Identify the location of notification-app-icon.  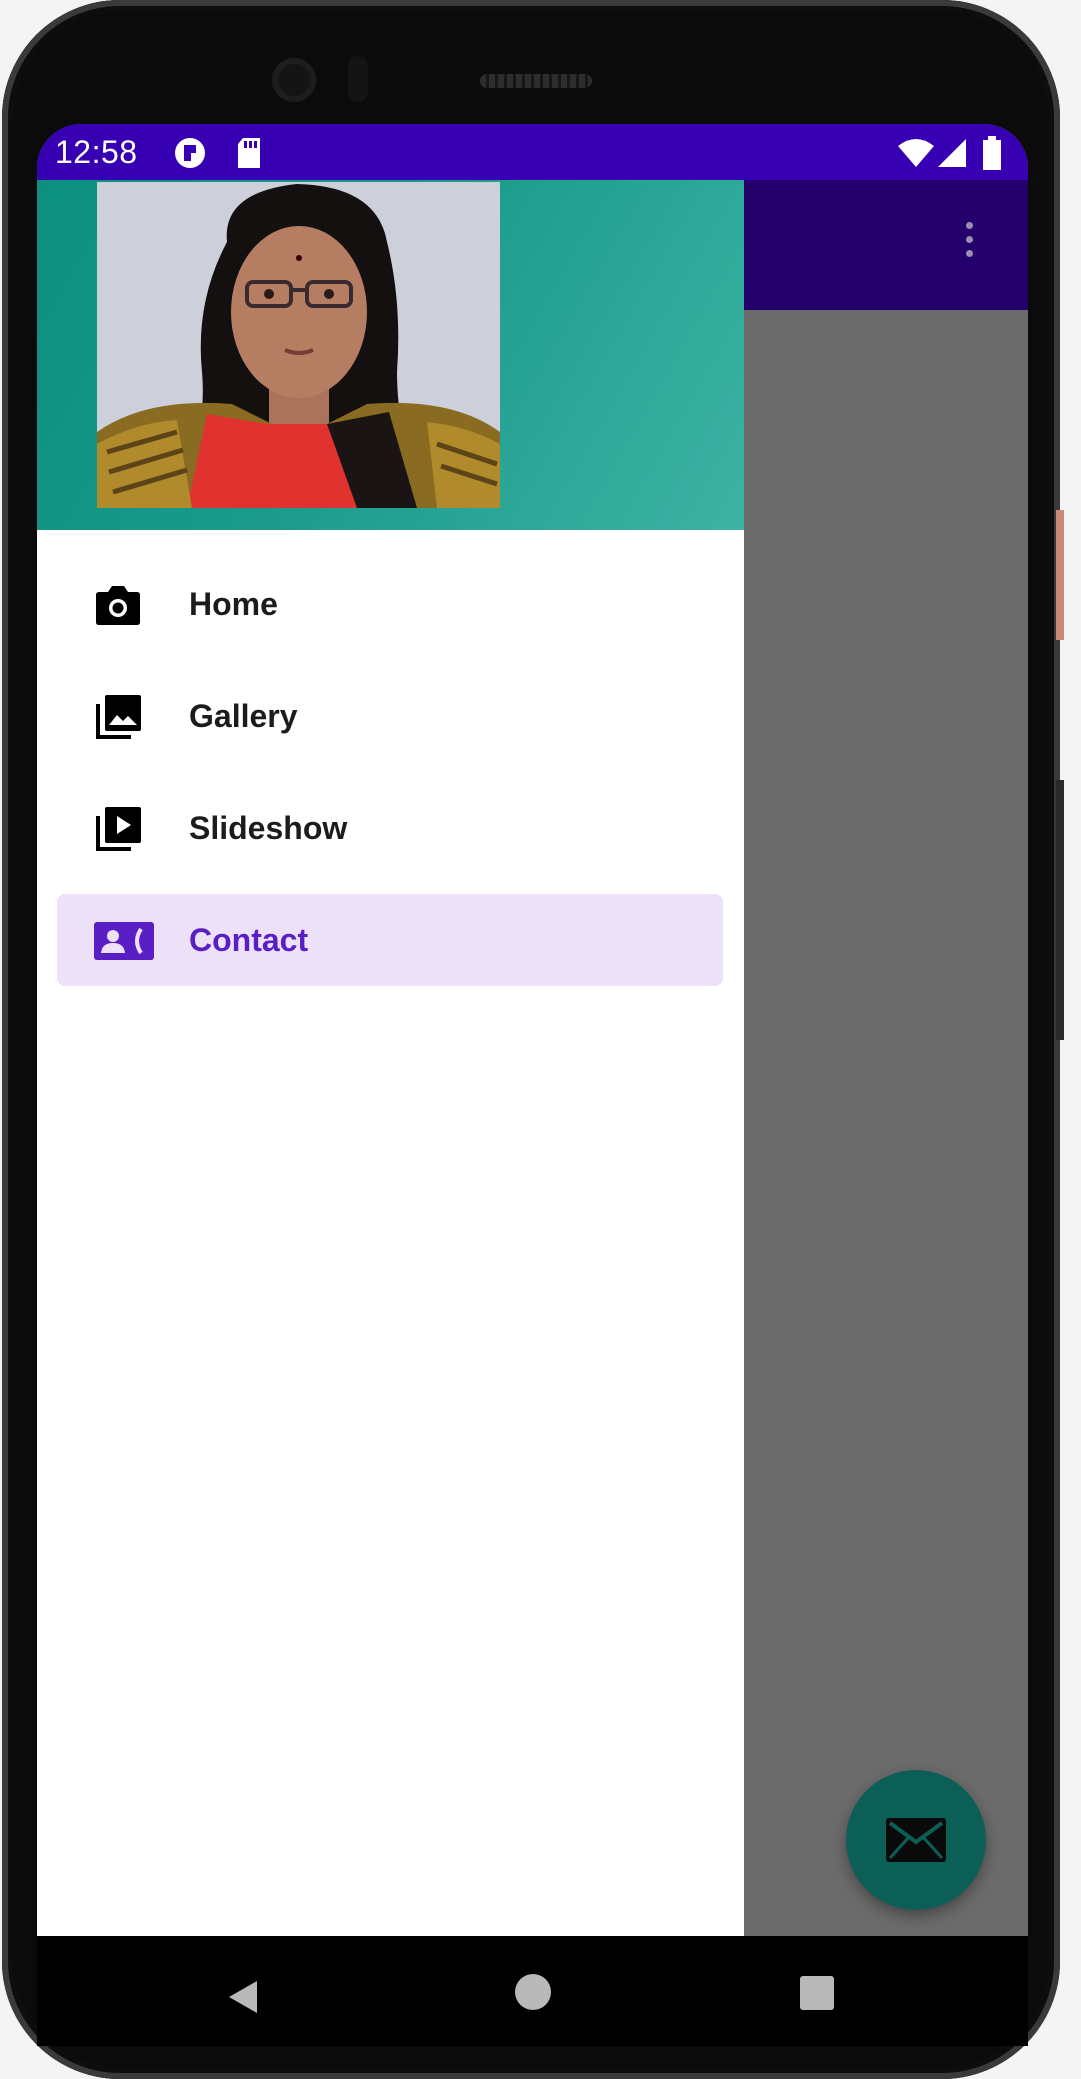
(190, 157).